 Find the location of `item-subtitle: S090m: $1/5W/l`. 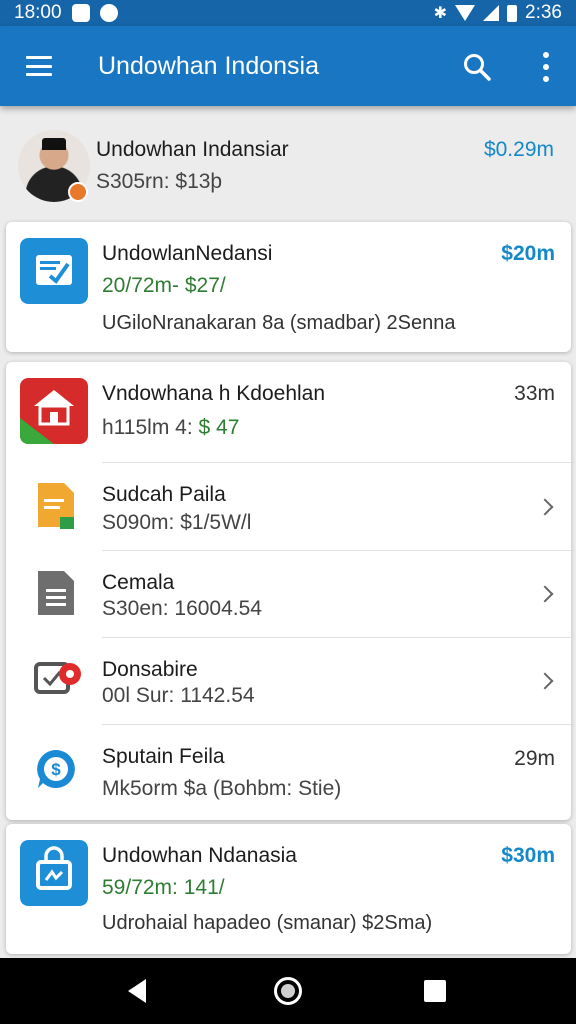

item-subtitle: S090m: $1/5W/l is located at coordinates (177, 522).